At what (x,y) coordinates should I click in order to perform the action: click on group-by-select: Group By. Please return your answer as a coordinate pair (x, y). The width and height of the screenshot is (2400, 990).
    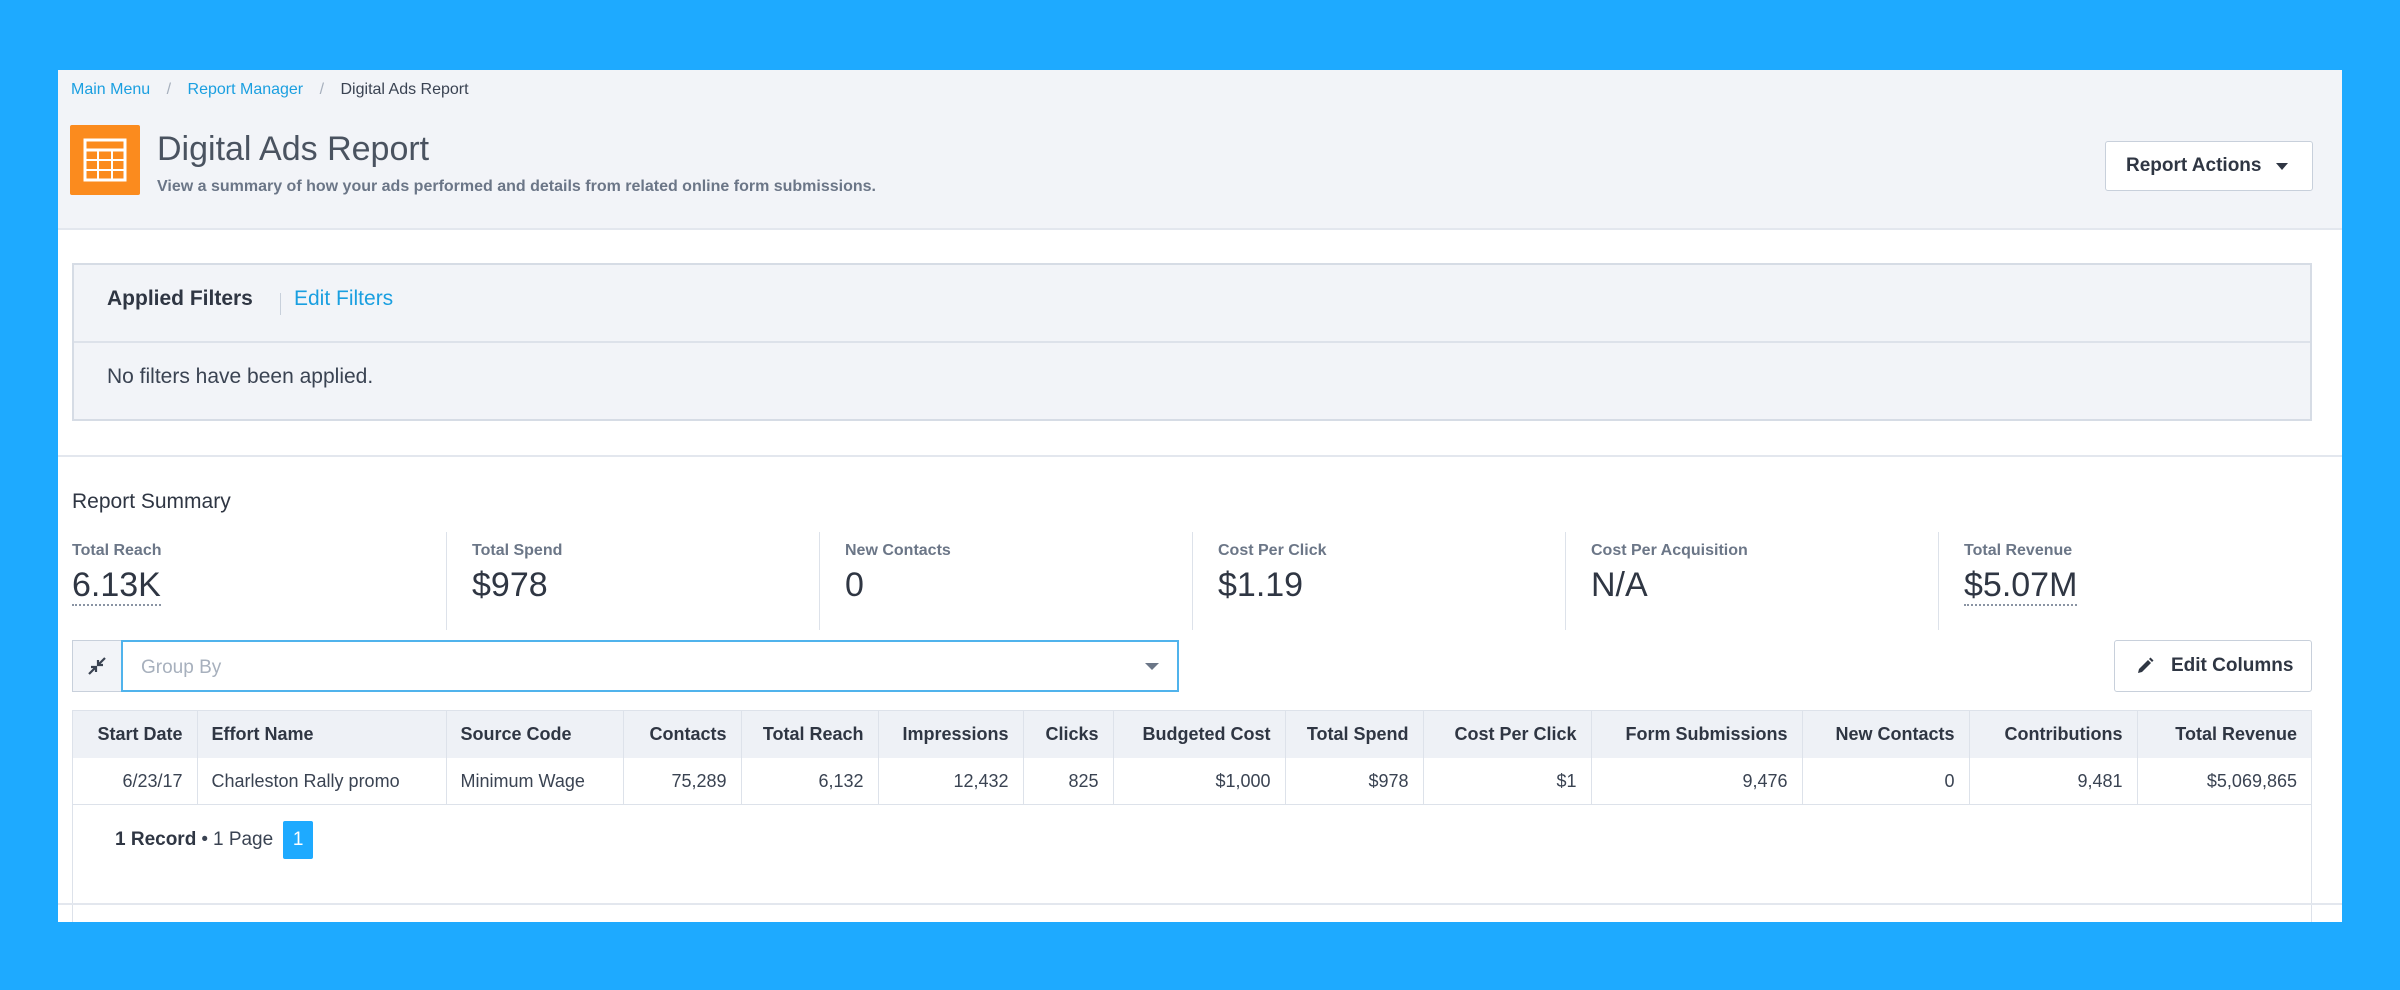
    Looking at the image, I should click on (650, 666).